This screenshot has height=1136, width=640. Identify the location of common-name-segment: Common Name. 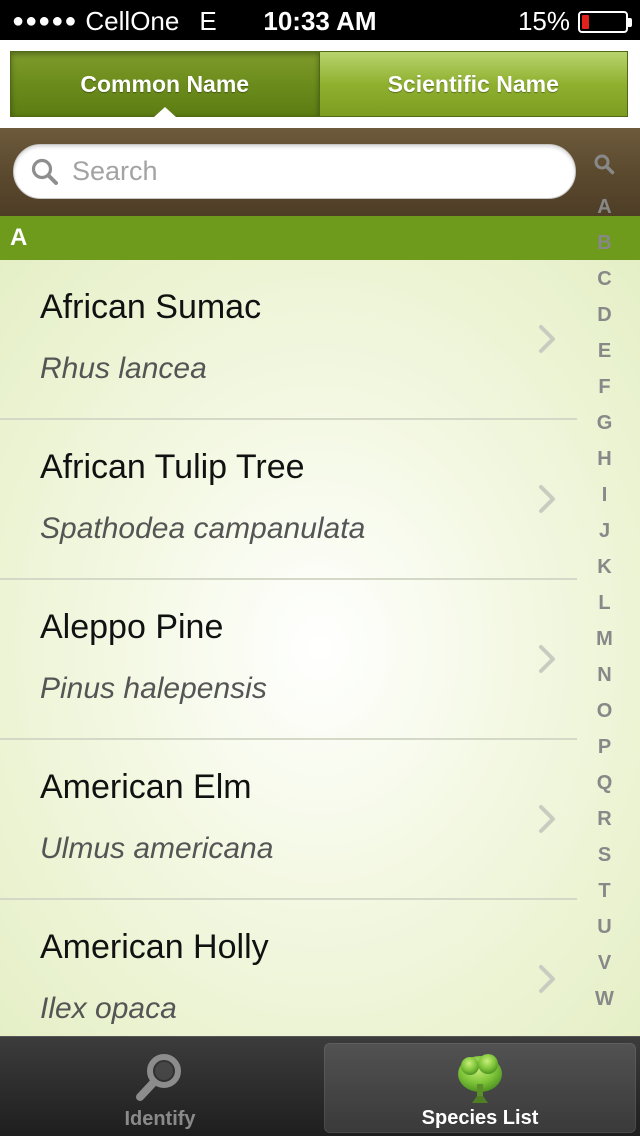
(165, 84).